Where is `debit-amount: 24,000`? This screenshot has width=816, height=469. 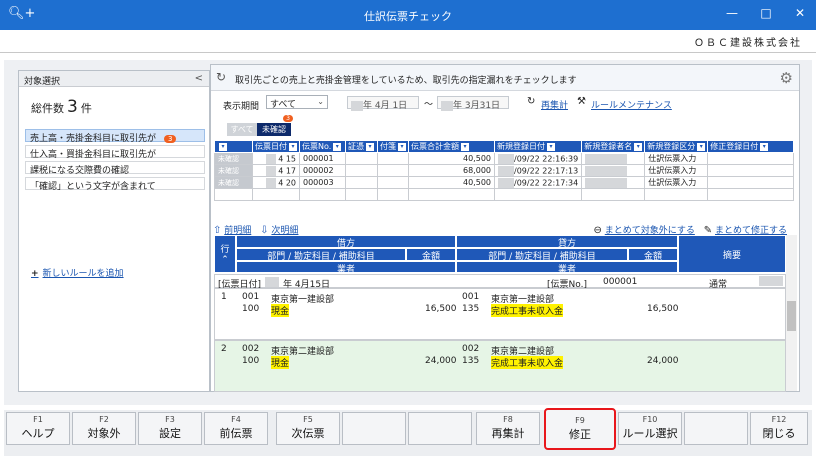
debit-amount: 24,000 is located at coordinates (441, 361).